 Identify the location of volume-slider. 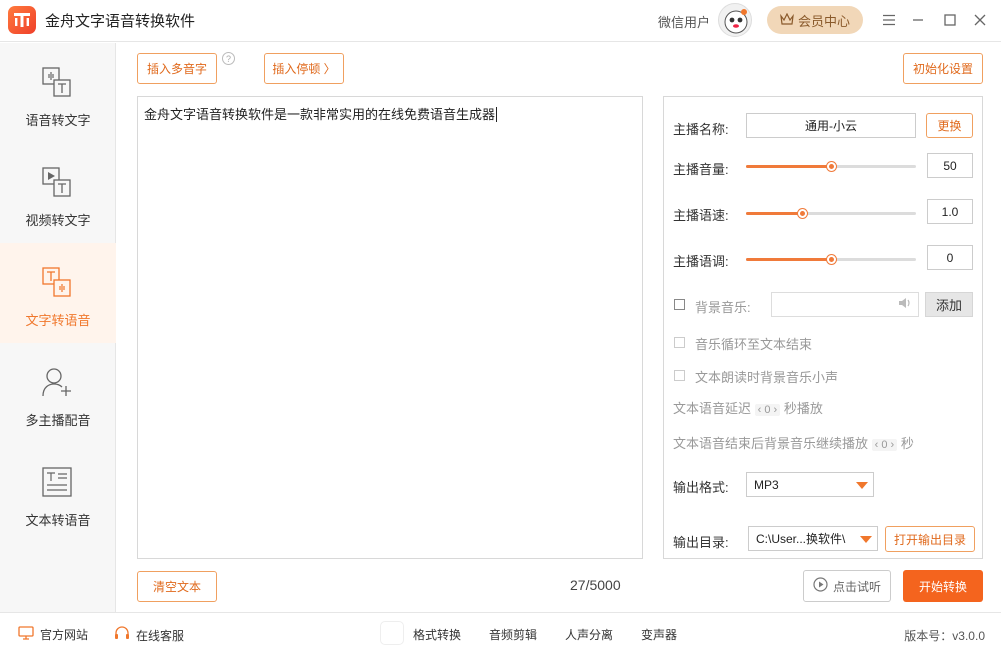
(831, 166).